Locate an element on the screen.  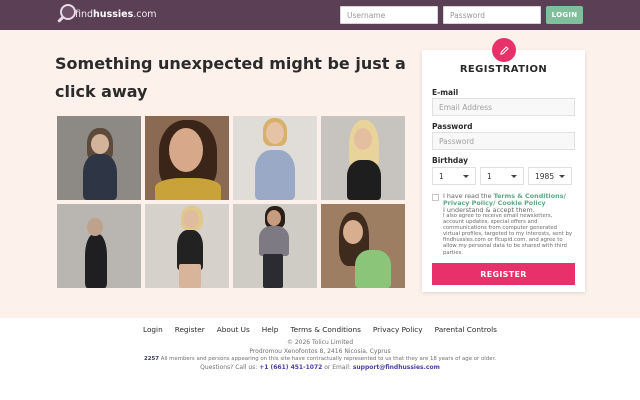
phone-link: +1 (661) 451-1072 is located at coordinates (290, 367).